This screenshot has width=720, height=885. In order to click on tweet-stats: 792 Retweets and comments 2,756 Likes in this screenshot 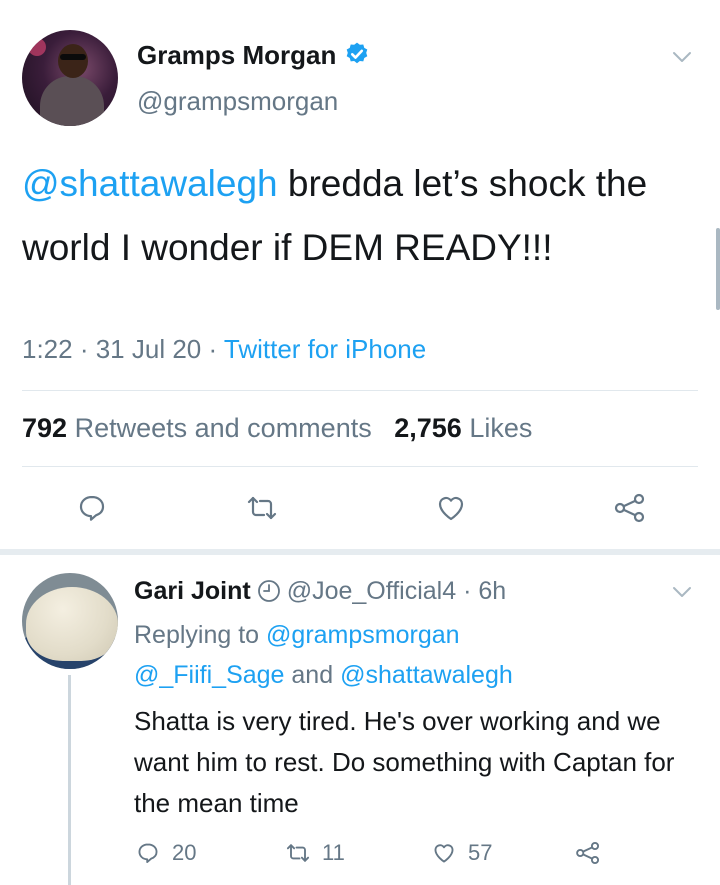, I will do `click(277, 428)`.